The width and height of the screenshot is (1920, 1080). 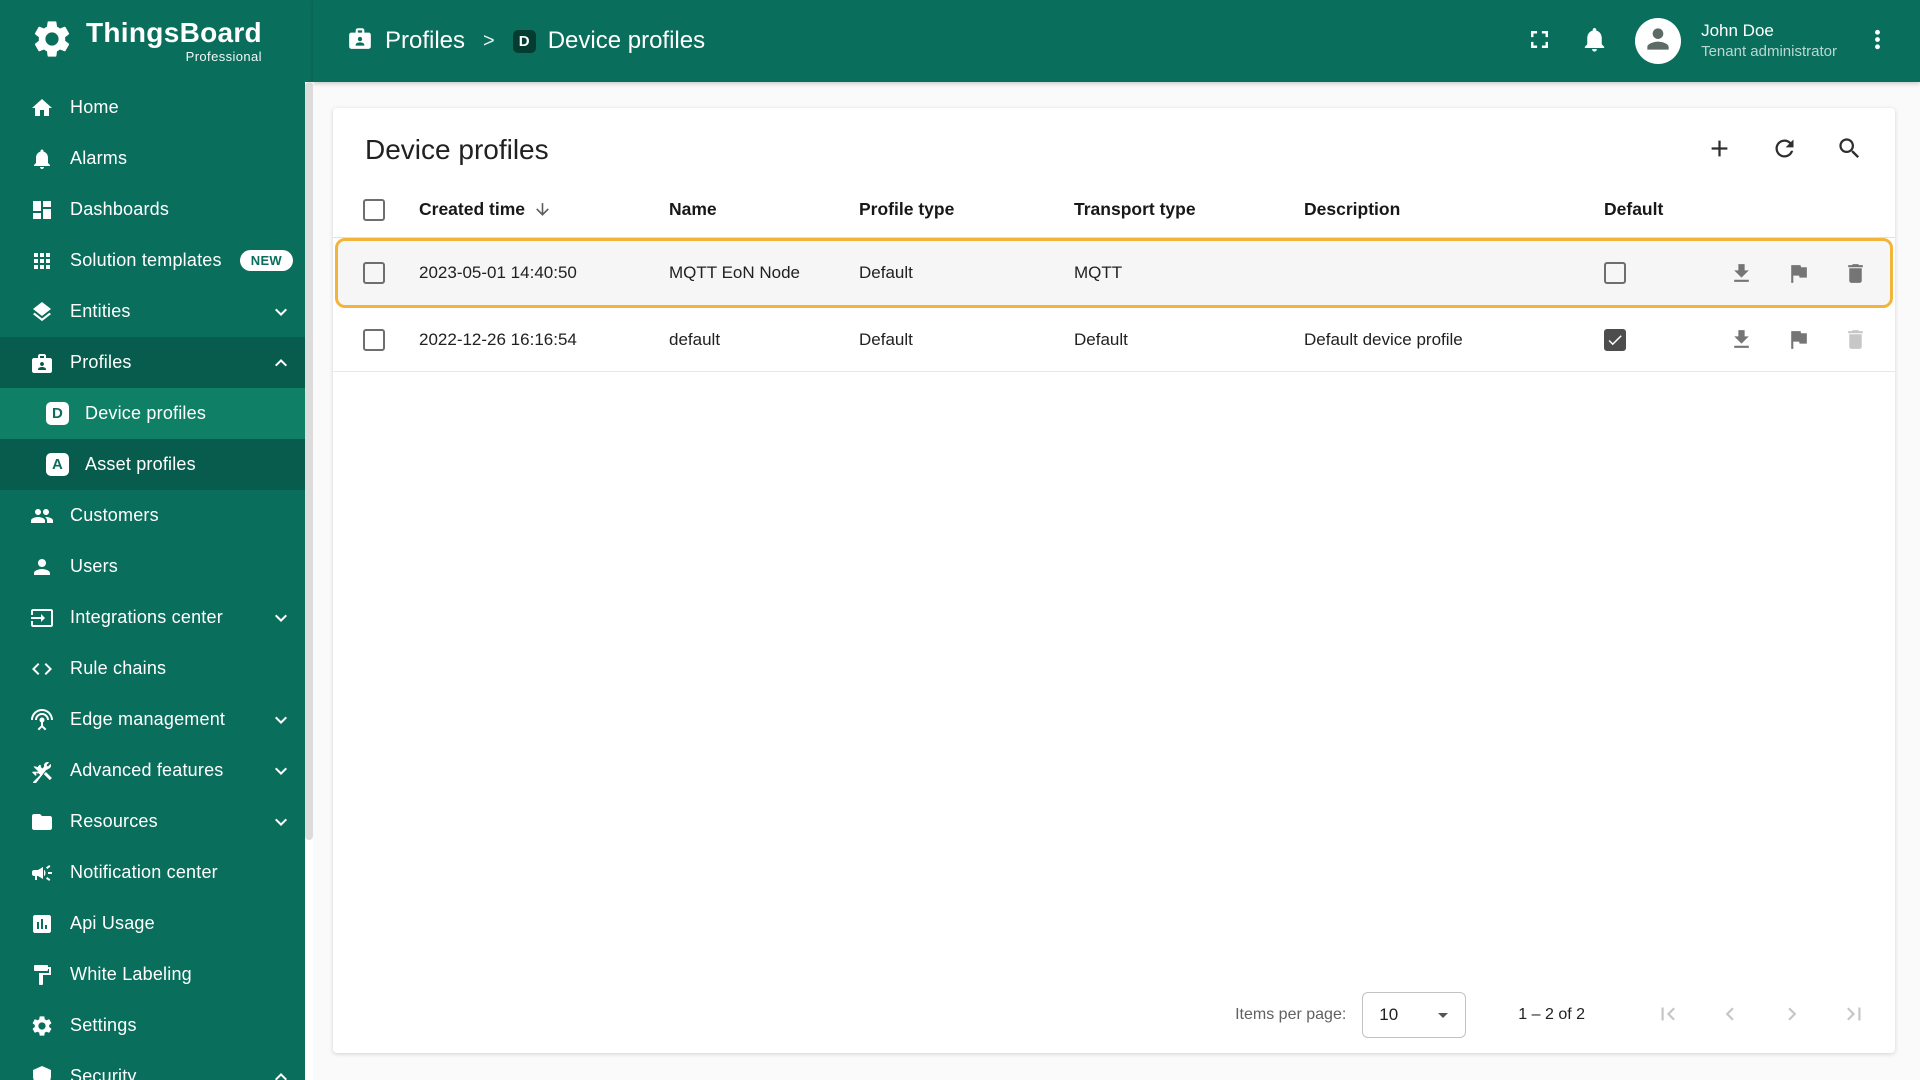 What do you see at coordinates (42, 210) in the screenshot?
I see `dashboards-icon` at bounding box center [42, 210].